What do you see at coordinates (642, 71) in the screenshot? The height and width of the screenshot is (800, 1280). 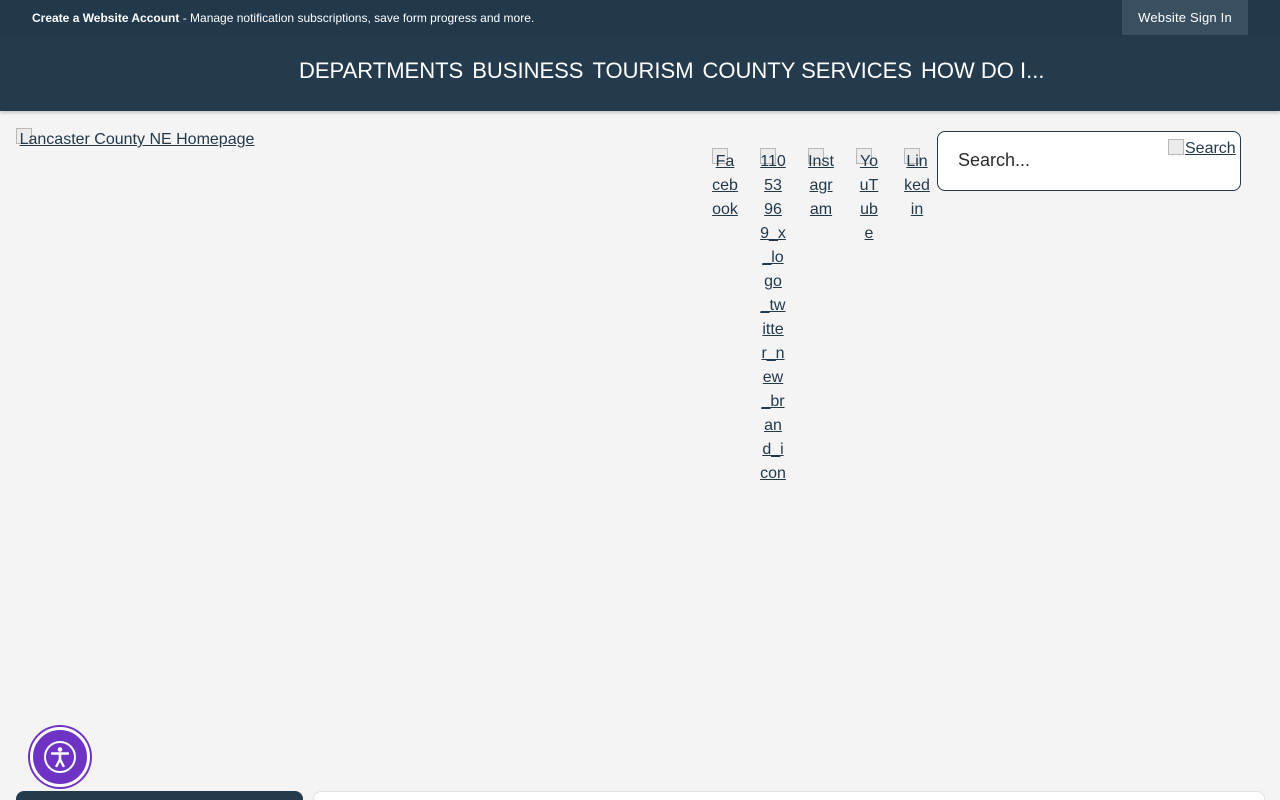 I see `nav-item-tourism: TOURISM` at bounding box center [642, 71].